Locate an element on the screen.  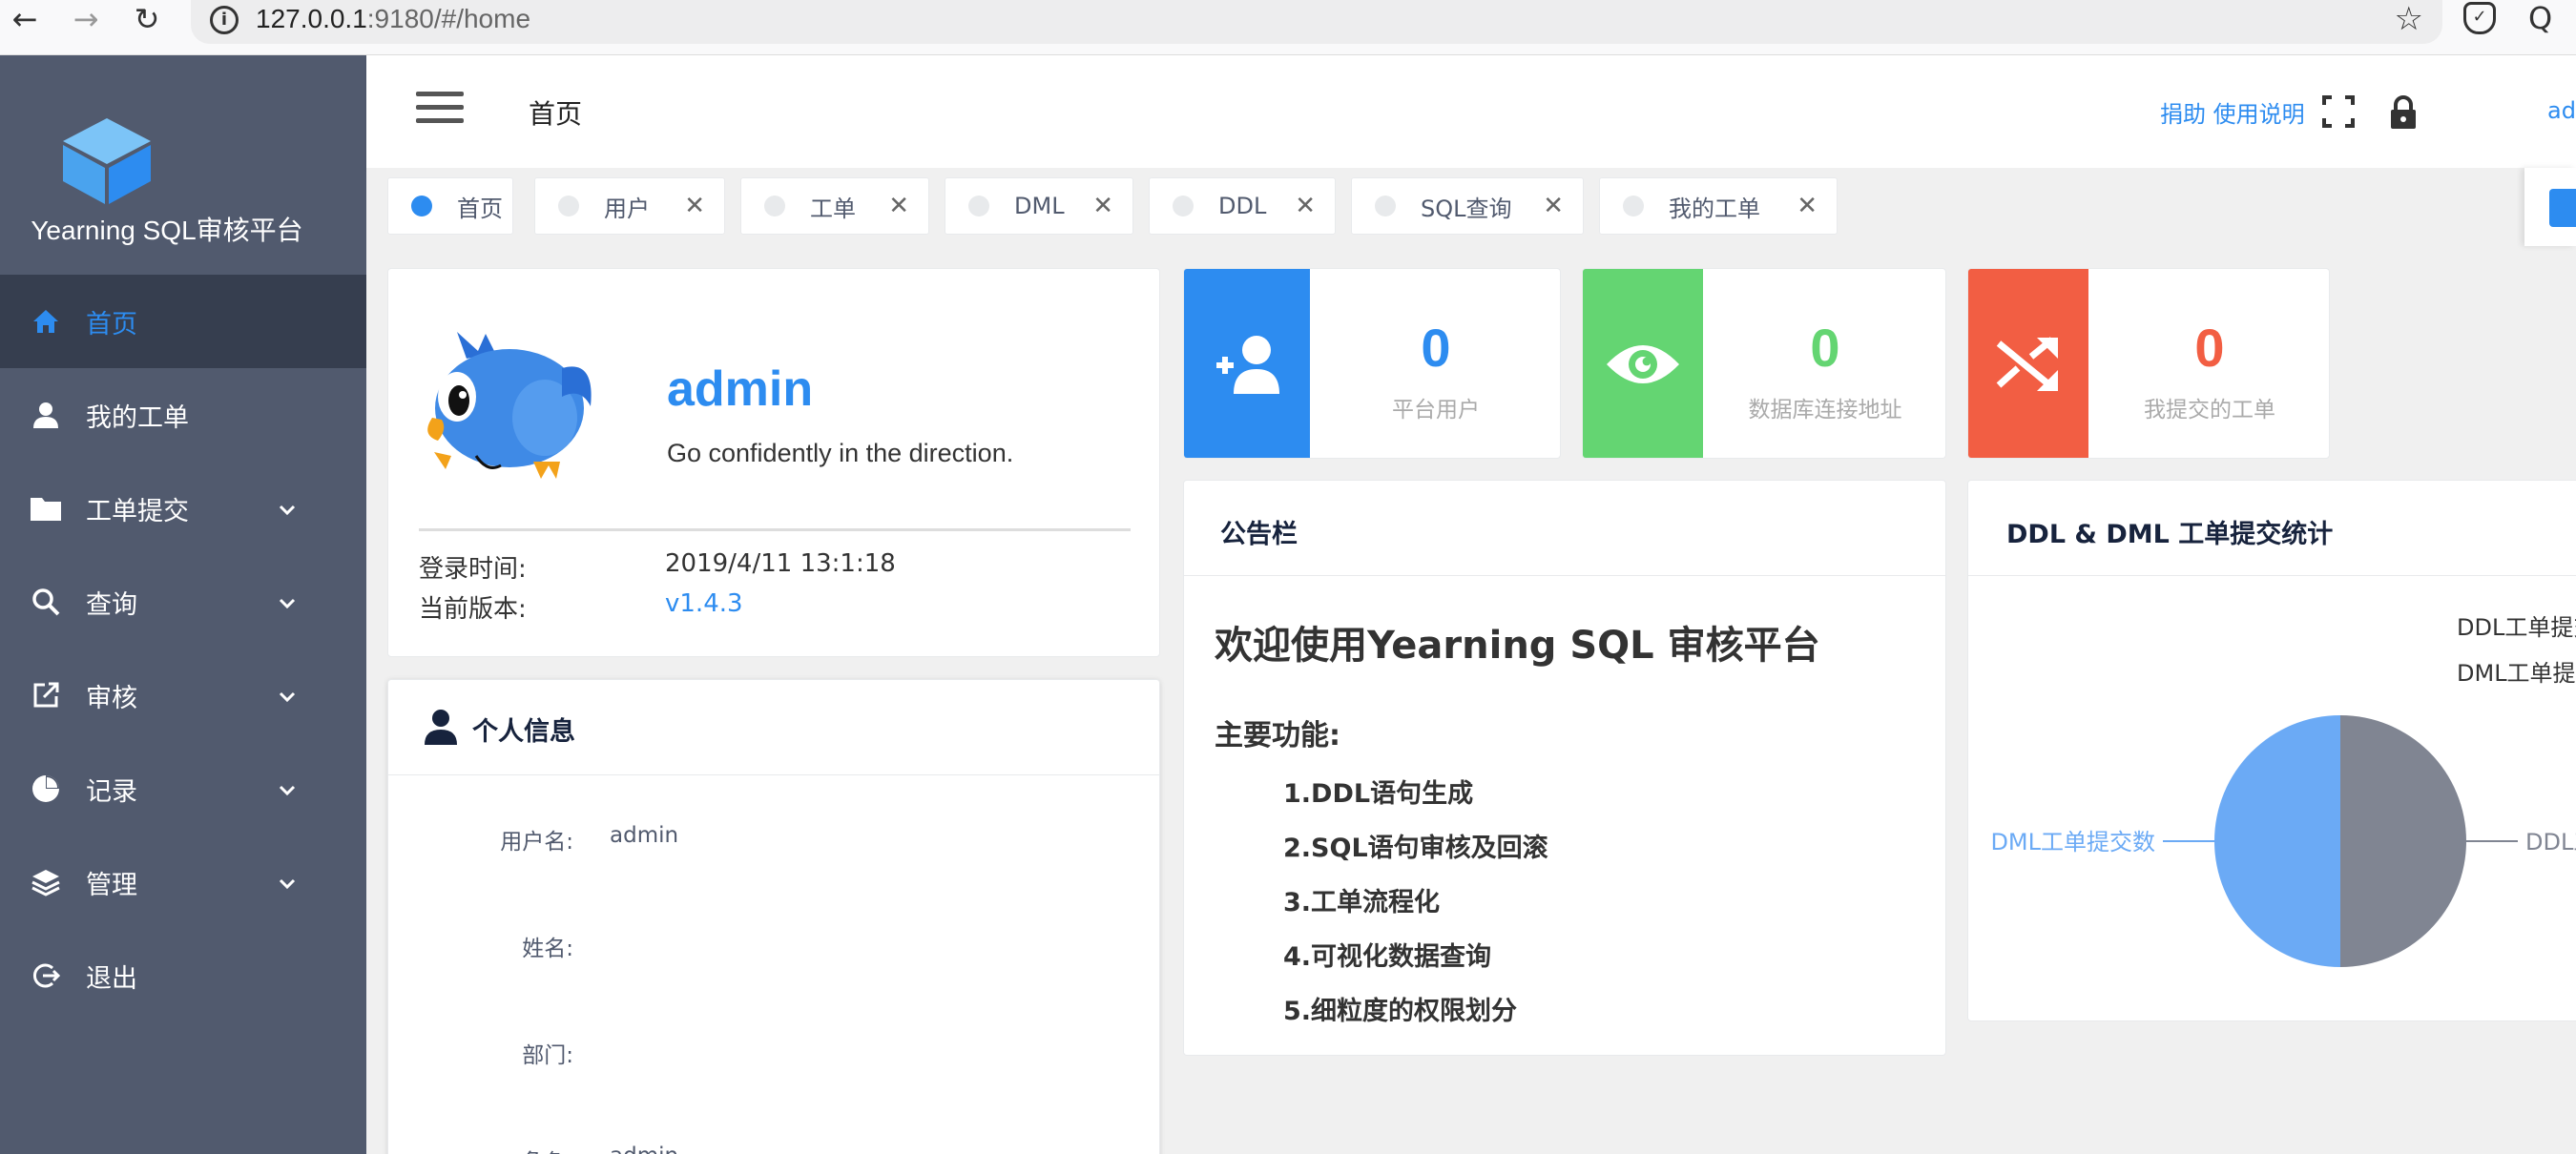
tab-5: SQL查询 ✕ is located at coordinates (1467, 206).